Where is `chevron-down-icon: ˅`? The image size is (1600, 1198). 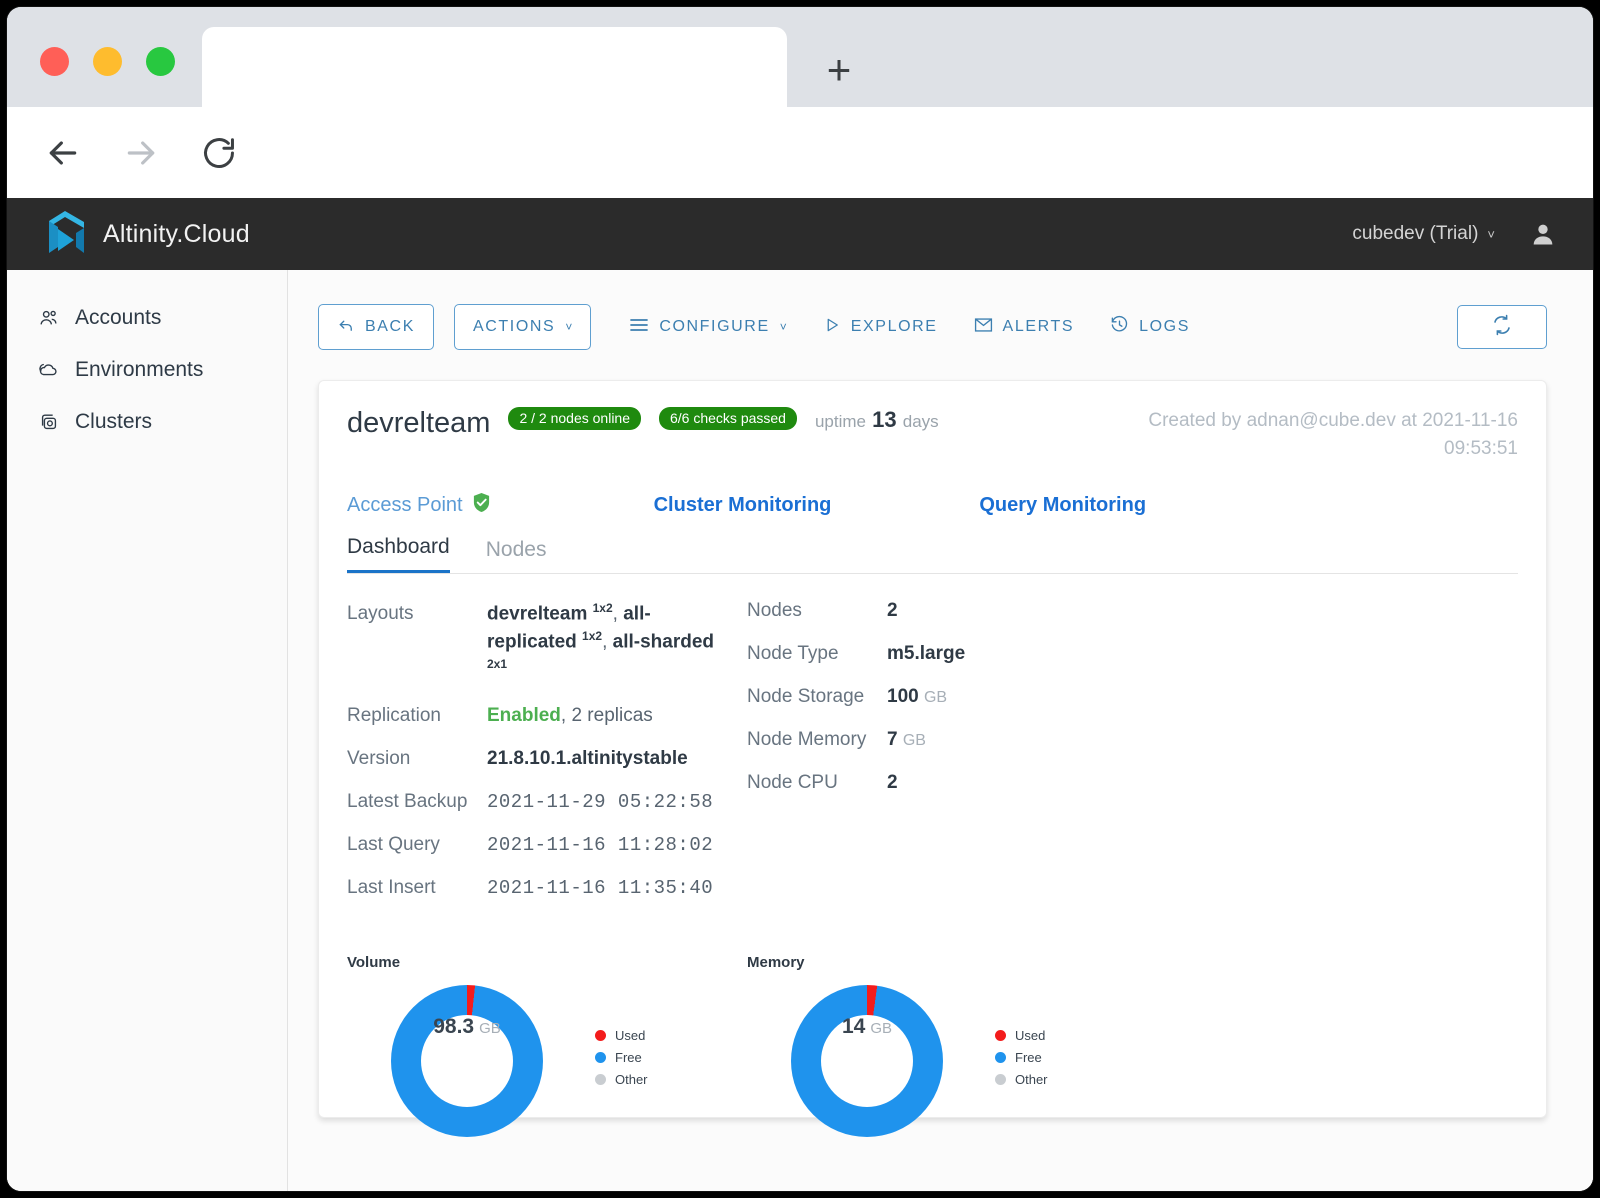
chevron-down-icon: ˅ is located at coordinates (783, 327).